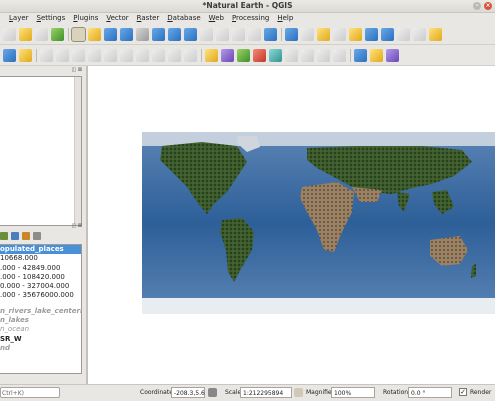 The image size is (495, 401). I want to click on zoom-out-icon, so click(126, 34).